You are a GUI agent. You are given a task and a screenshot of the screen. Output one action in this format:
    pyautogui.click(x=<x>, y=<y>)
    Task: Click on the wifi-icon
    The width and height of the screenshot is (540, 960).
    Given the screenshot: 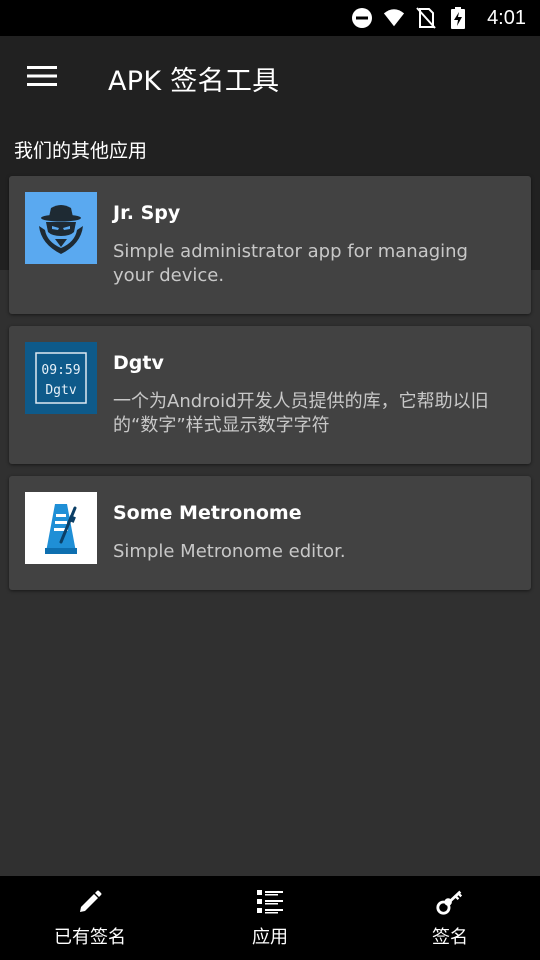 What is the action you would take?
    pyautogui.click(x=394, y=18)
    